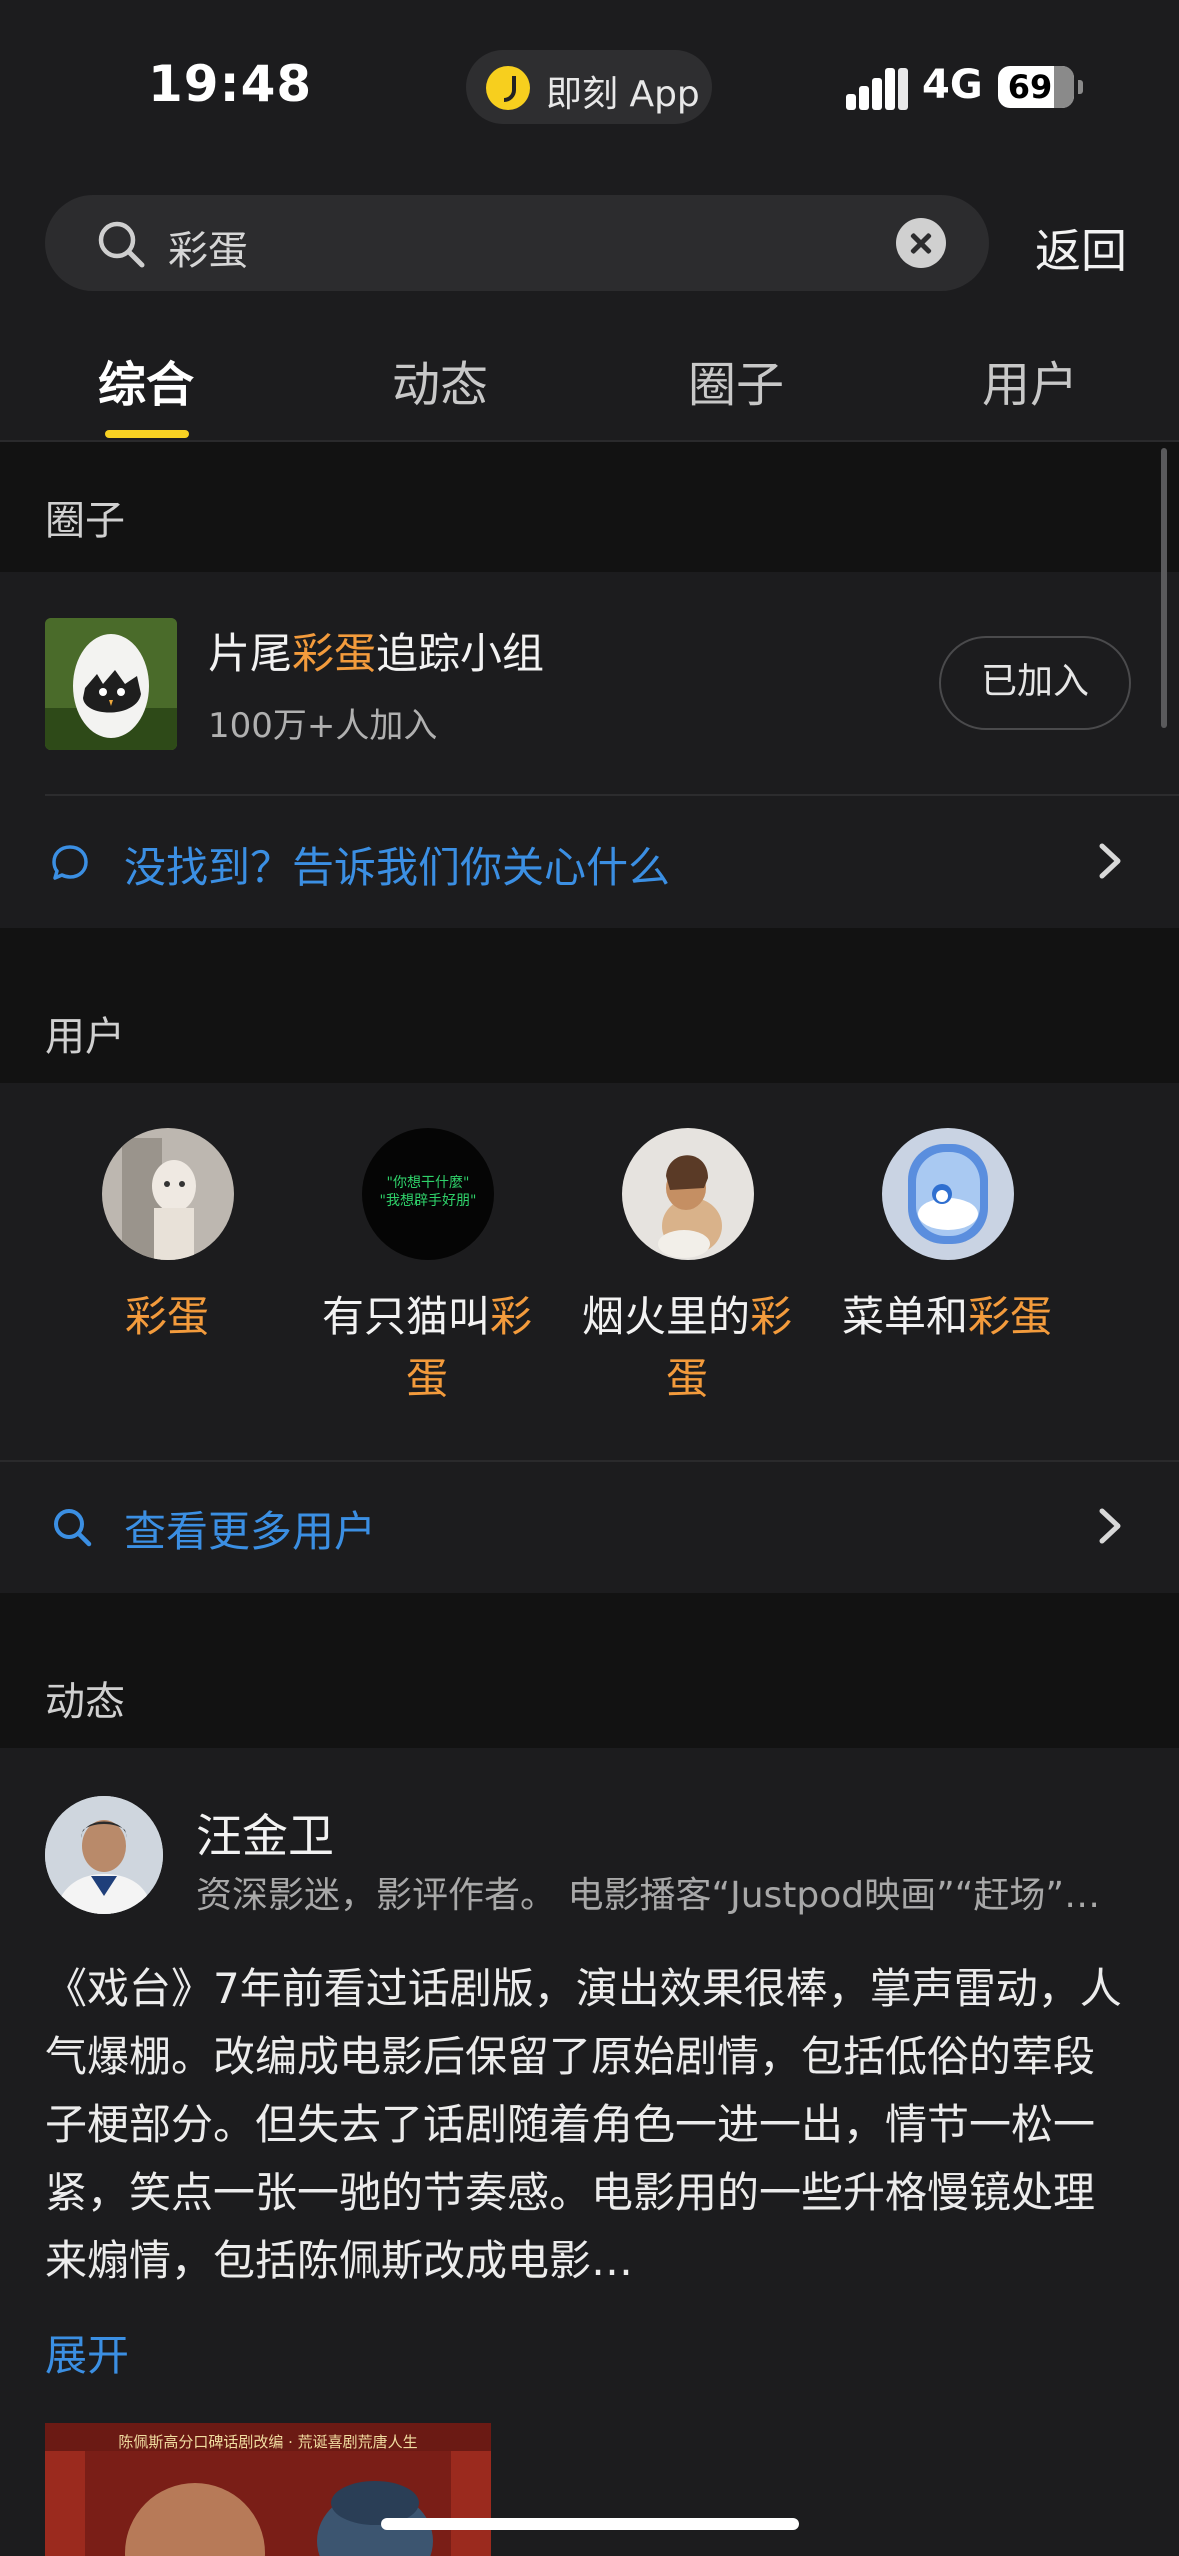 This screenshot has width=1179, height=2556. Describe the element at coordinates (589, 1670) in the screenshot. I see `posts-section-header: 动态` at that location.